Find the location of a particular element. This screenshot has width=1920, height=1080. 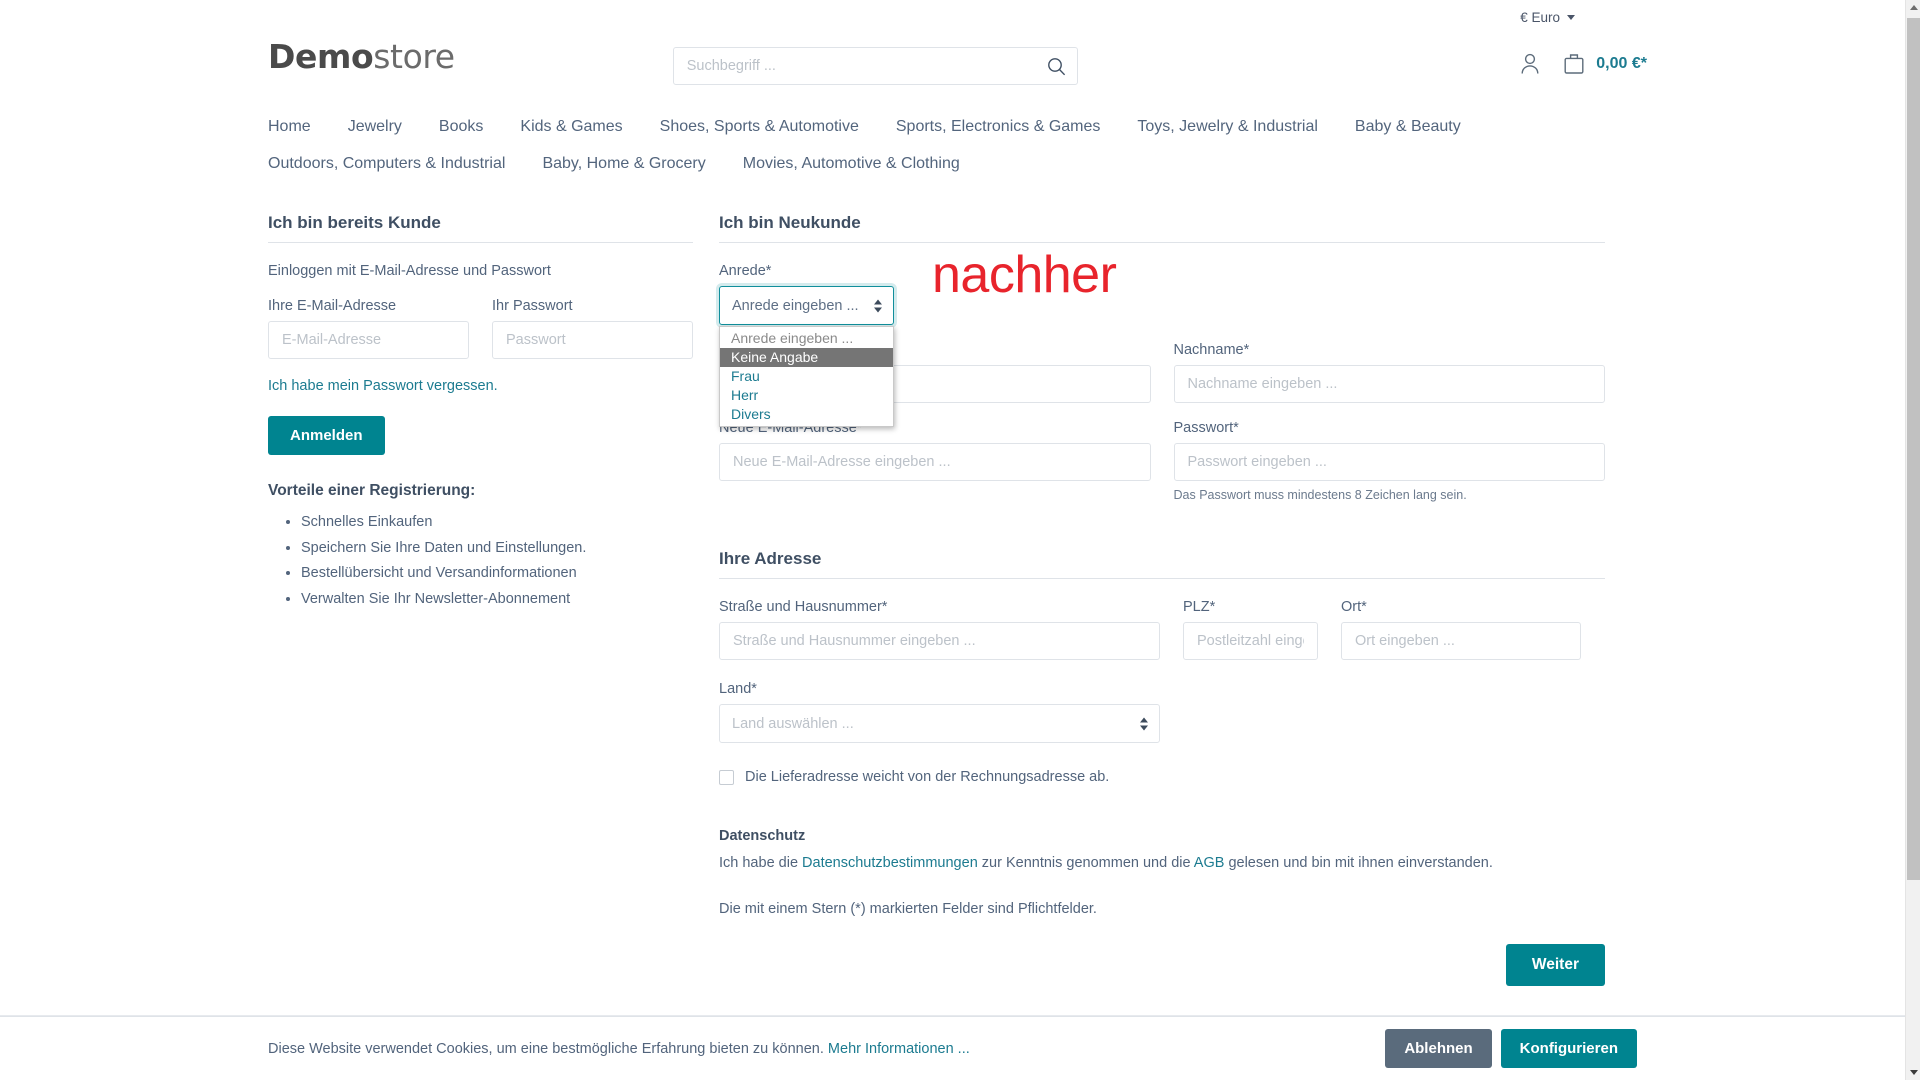

register-password-input is located at coordinates (1389, 462).